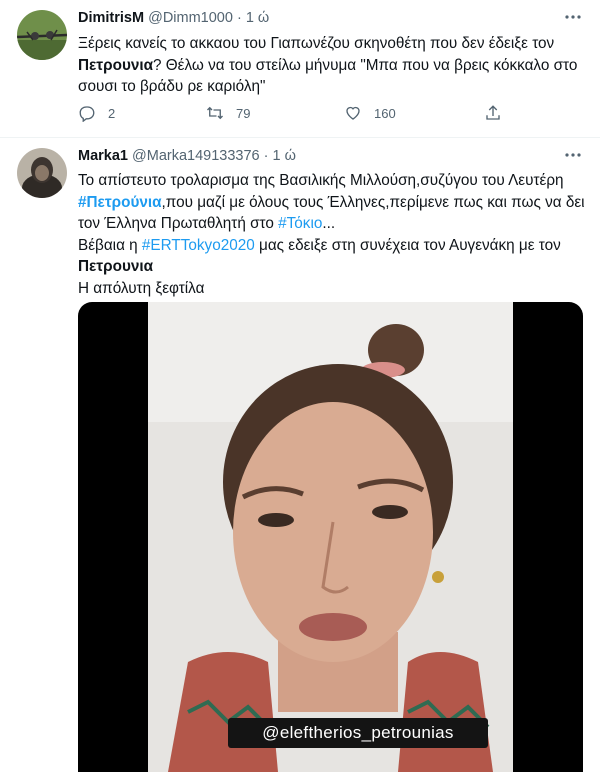  I want to click on retweet-button: 79, so click(228, 113).